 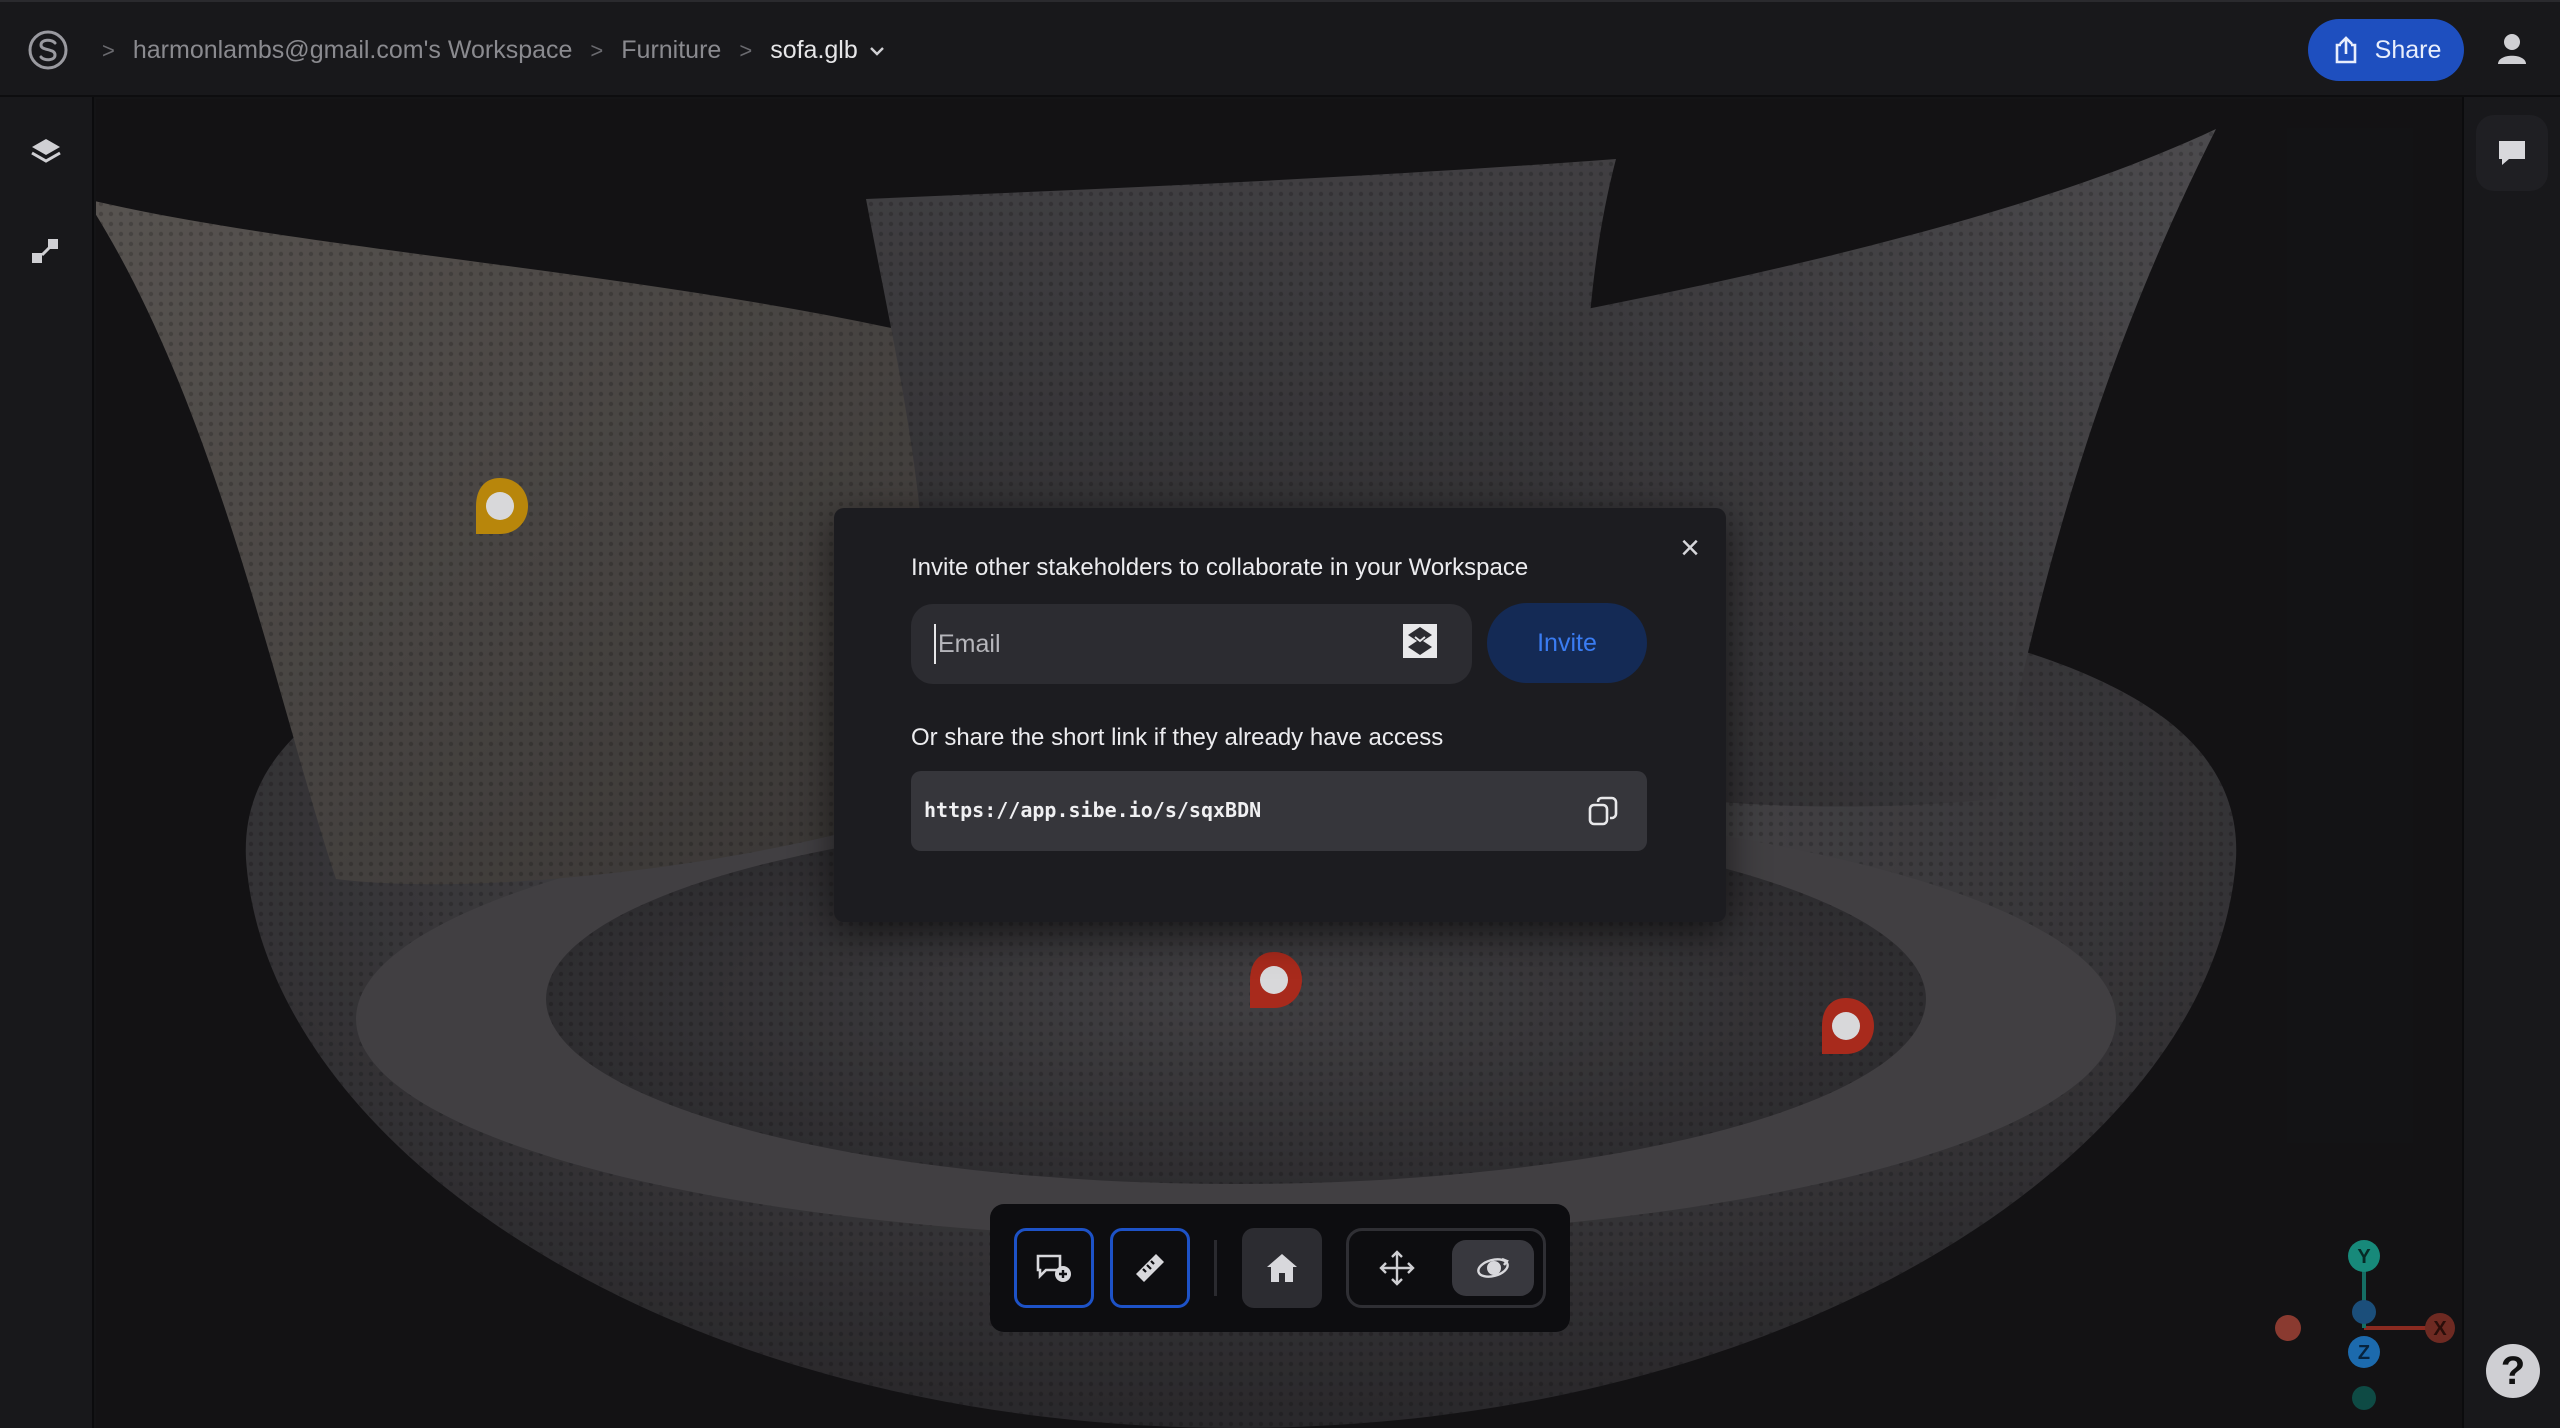 What do you see at coordinates (353, 50) in the screenshot?
I see `breadcrumb-workspace: harmonlambs@gmail.com's Workspace` at bounding box center [353, 50].